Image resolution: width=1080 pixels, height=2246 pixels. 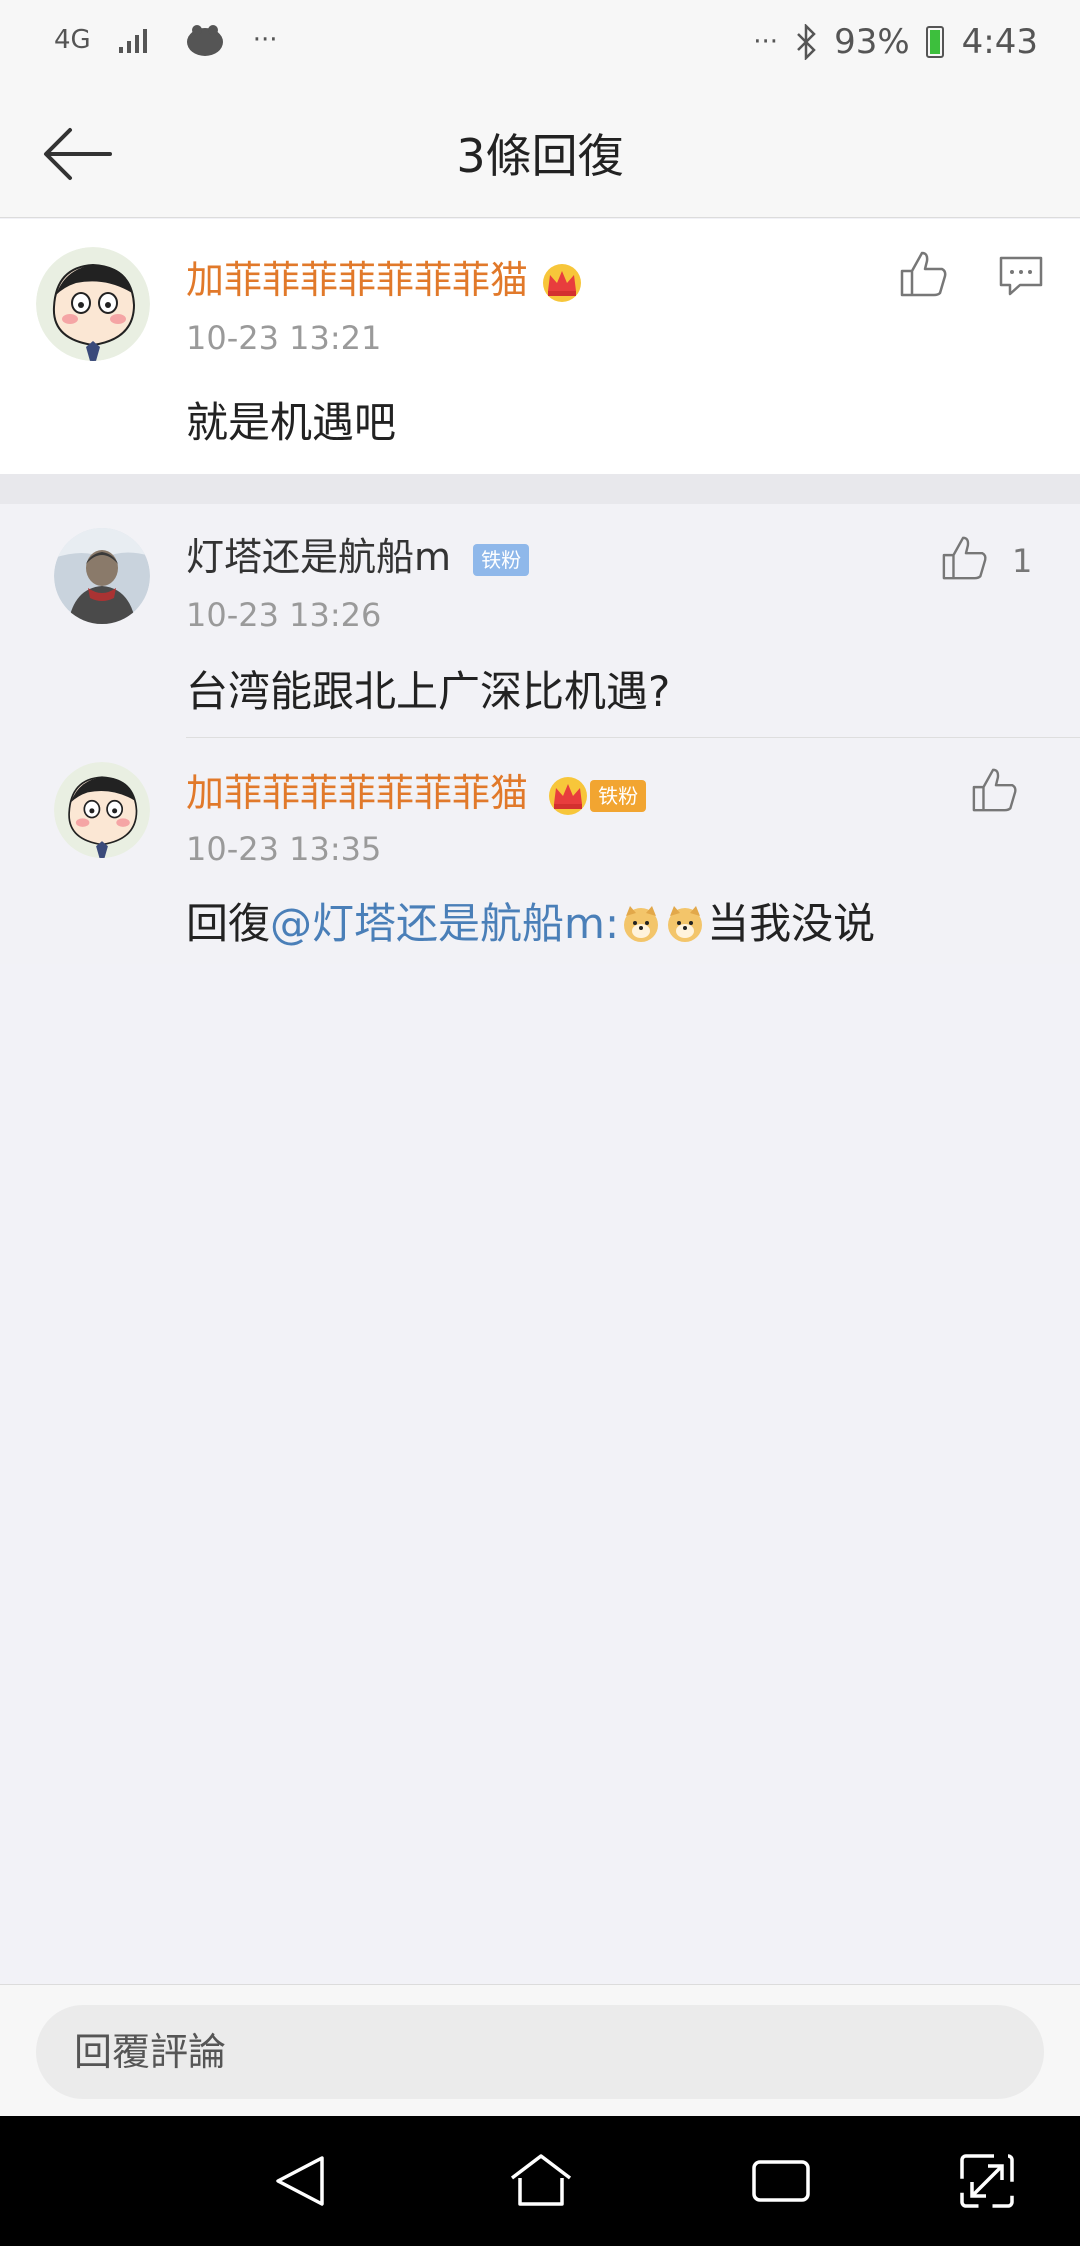 I want to click on app-notification-icon, so click(x=204, y=40).